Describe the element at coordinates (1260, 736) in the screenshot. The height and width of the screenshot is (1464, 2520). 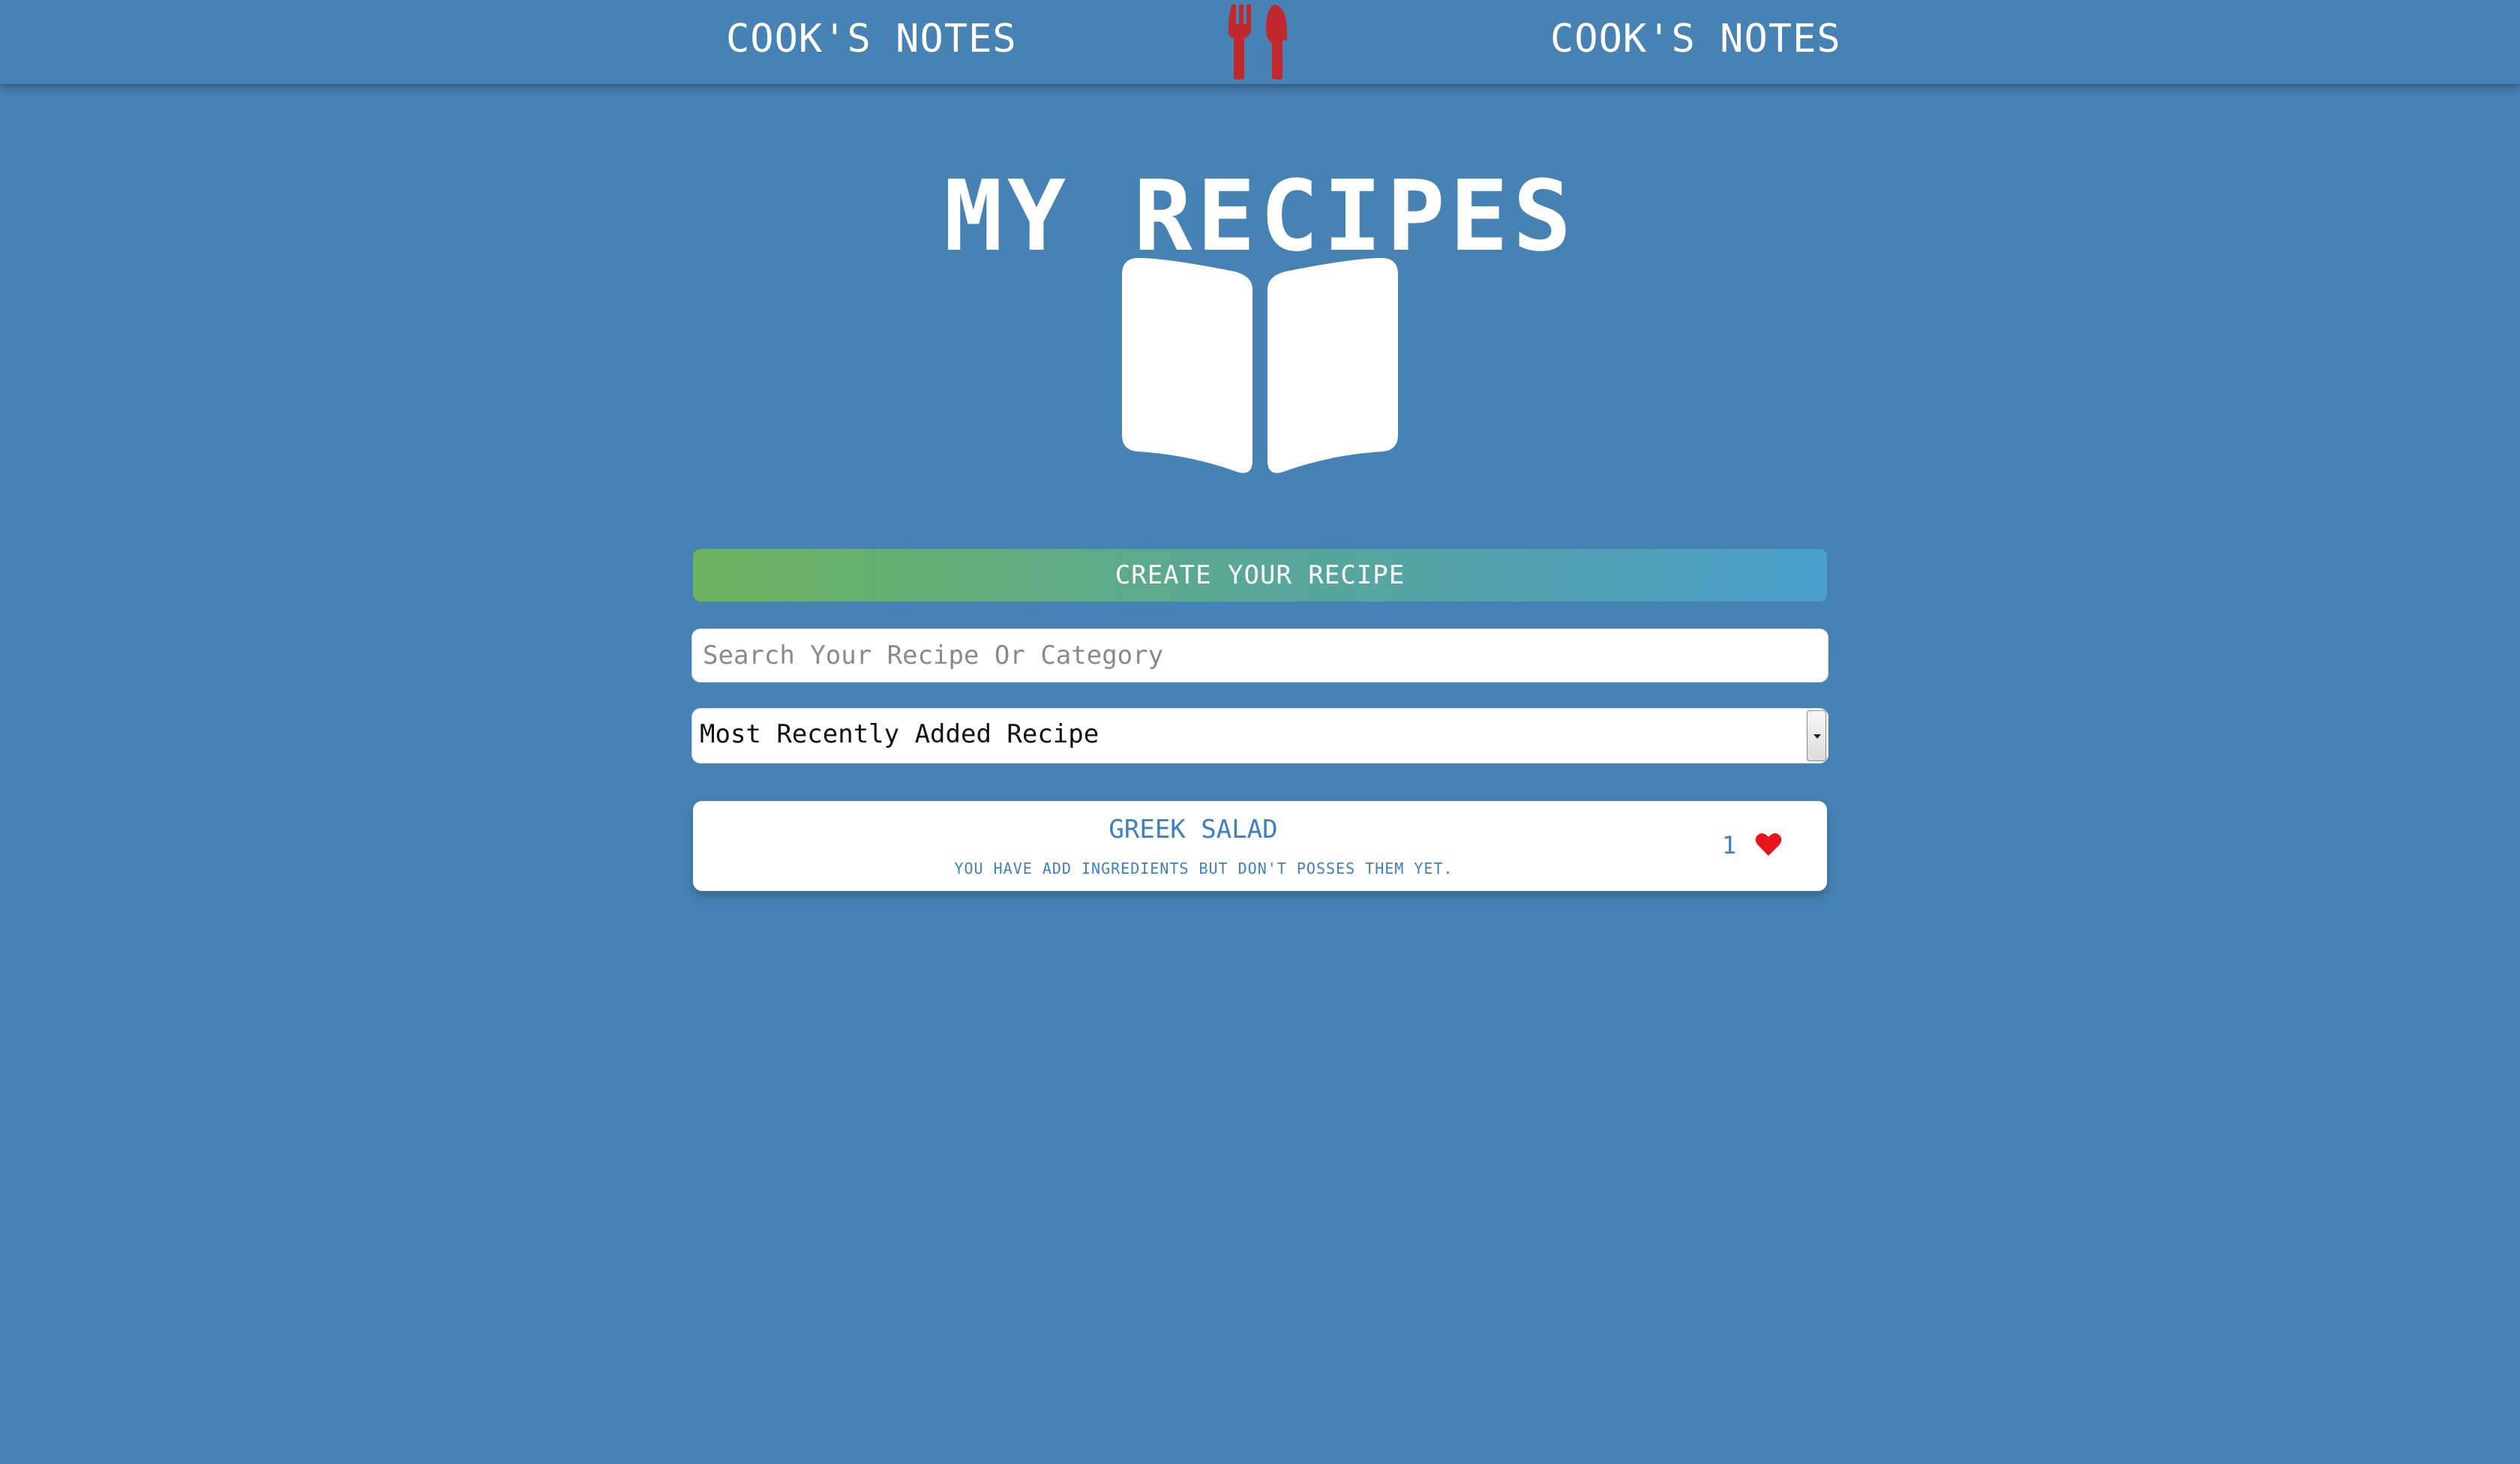
I see `sort-select: Most Recently Added Recipe` at that location.